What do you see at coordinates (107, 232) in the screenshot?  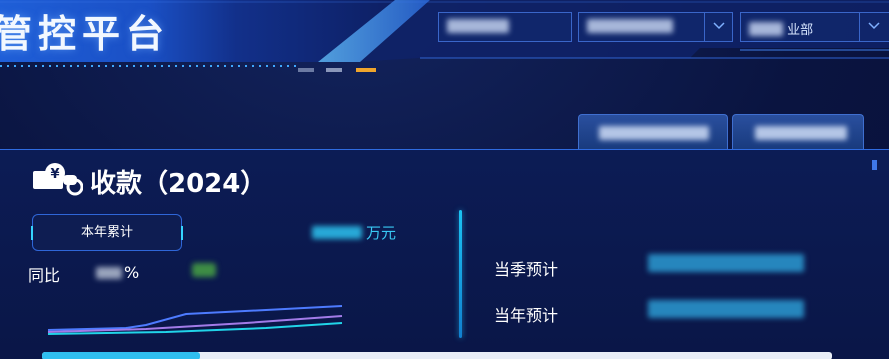 I see `ytd-button: 本年累计` at bounding box center [107, 232].